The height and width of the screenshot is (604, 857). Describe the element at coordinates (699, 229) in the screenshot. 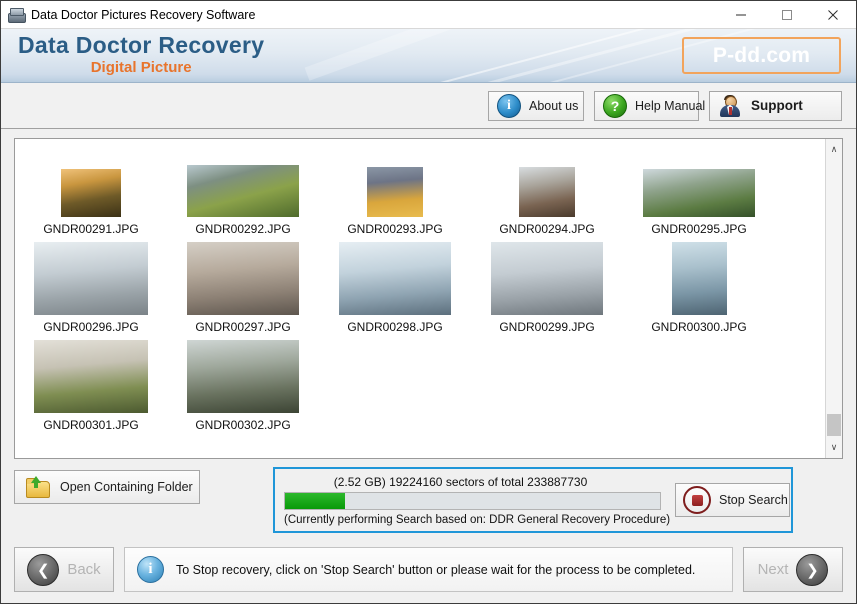

I see `file-name: GNDR00295.JPG` at that location.